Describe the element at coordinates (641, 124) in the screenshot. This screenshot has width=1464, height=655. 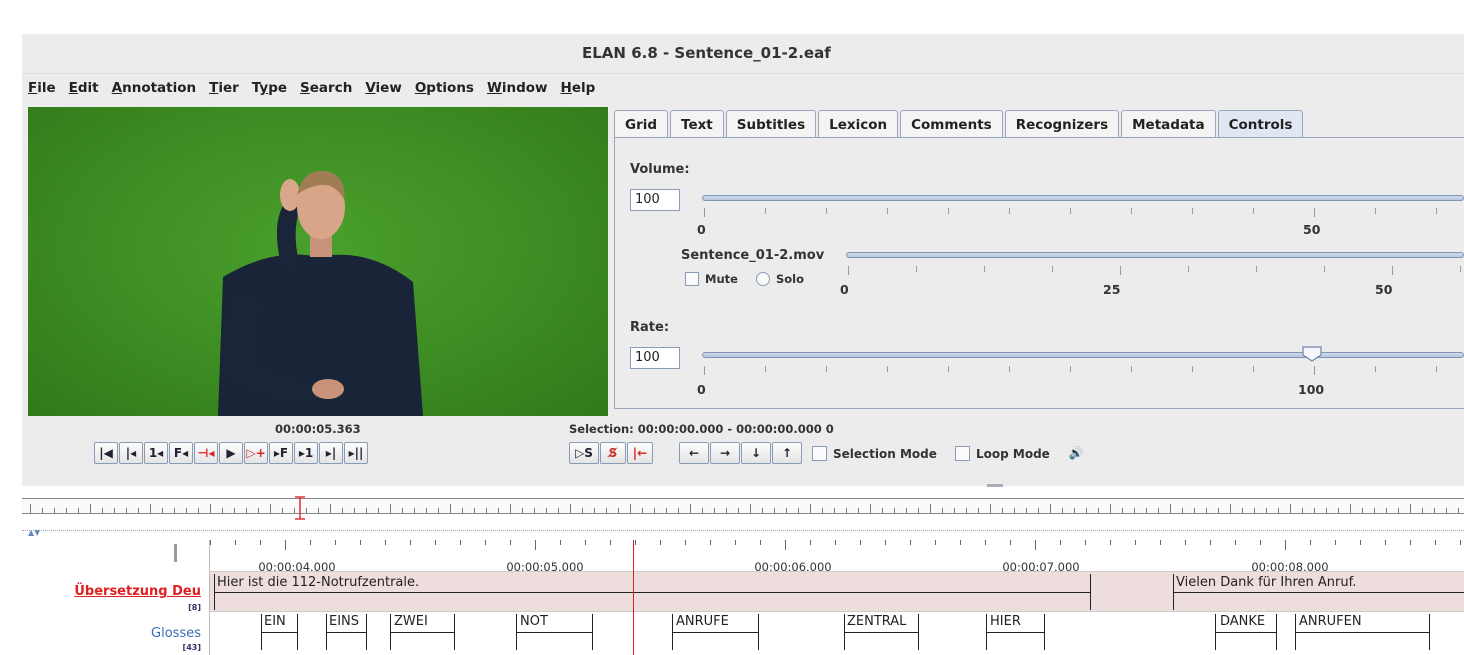
I see `tab-grid: Grid` at that location.